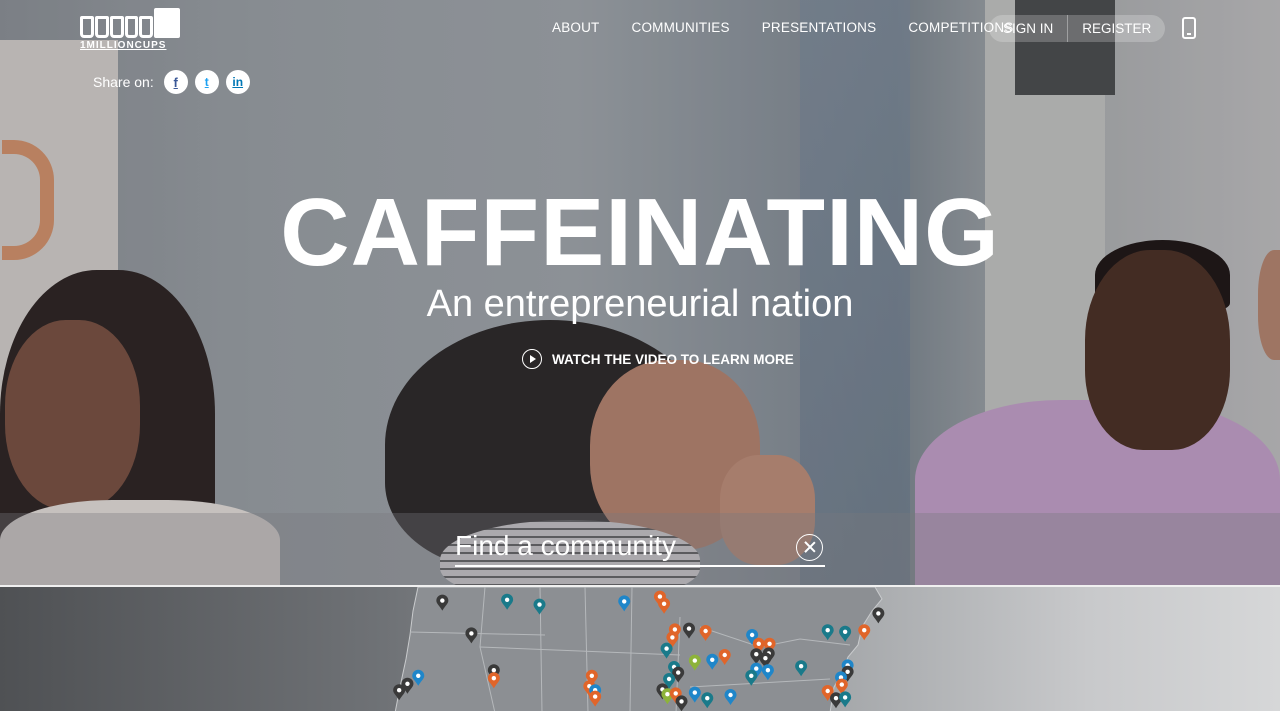  I want to click on us-map-outline, so click(638, 649).